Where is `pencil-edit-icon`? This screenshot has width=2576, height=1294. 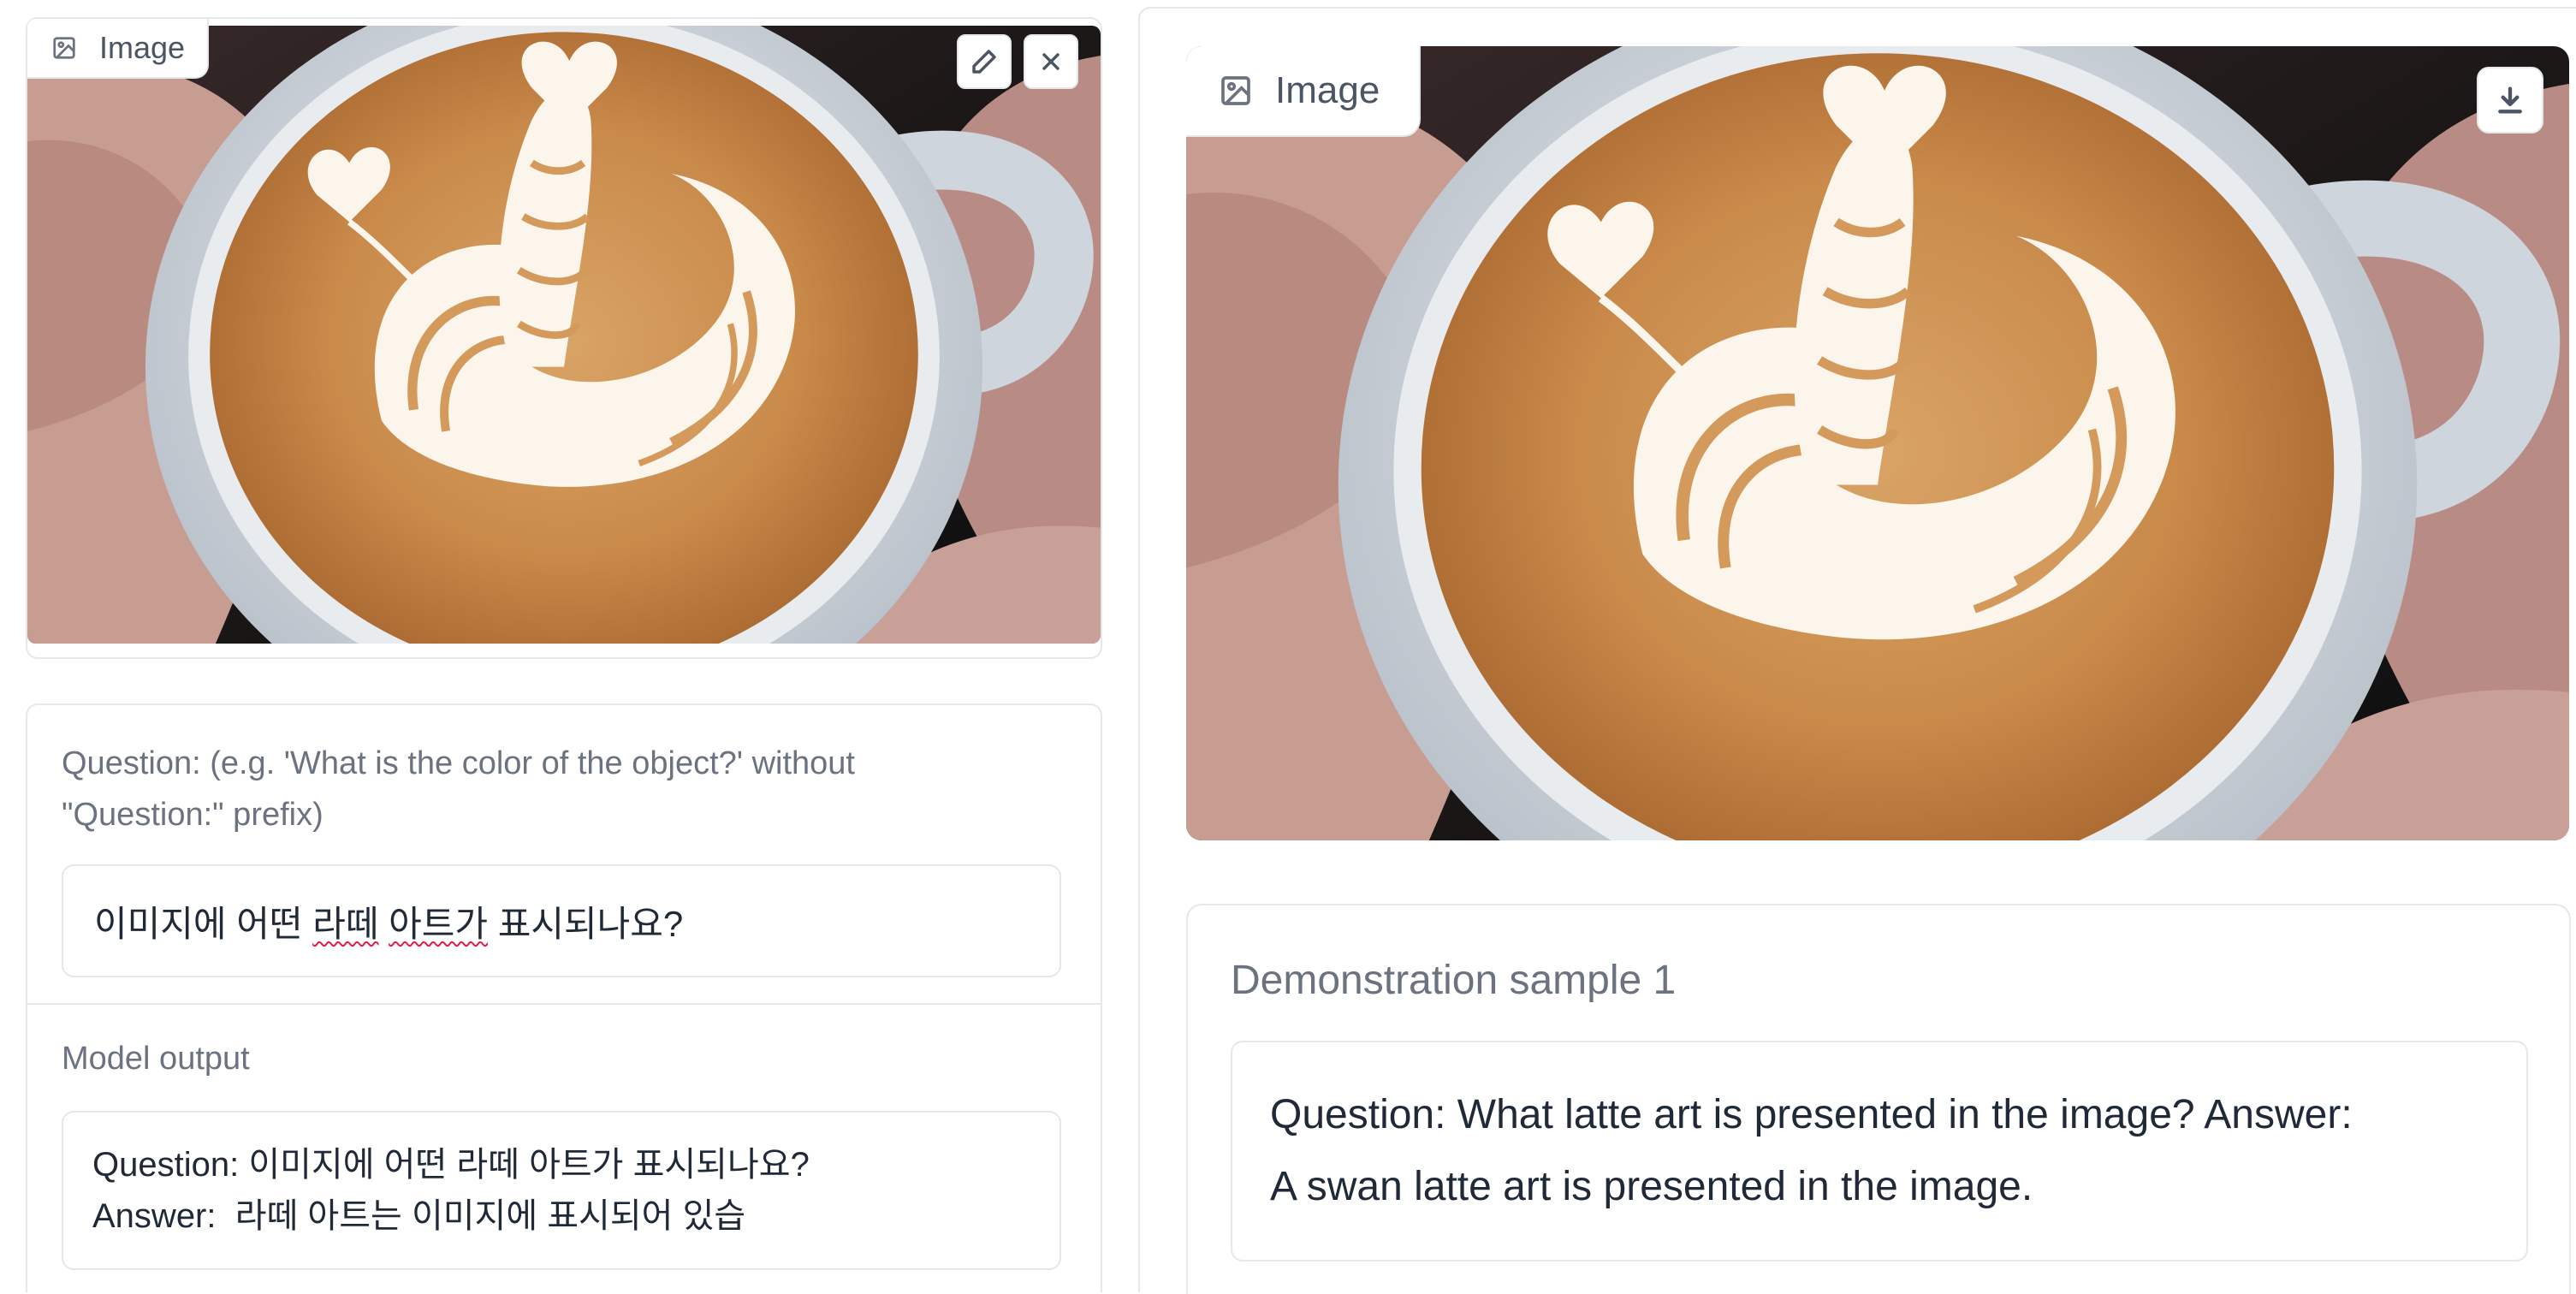 pencil-edit-icon is located at coordinates (984, 62).